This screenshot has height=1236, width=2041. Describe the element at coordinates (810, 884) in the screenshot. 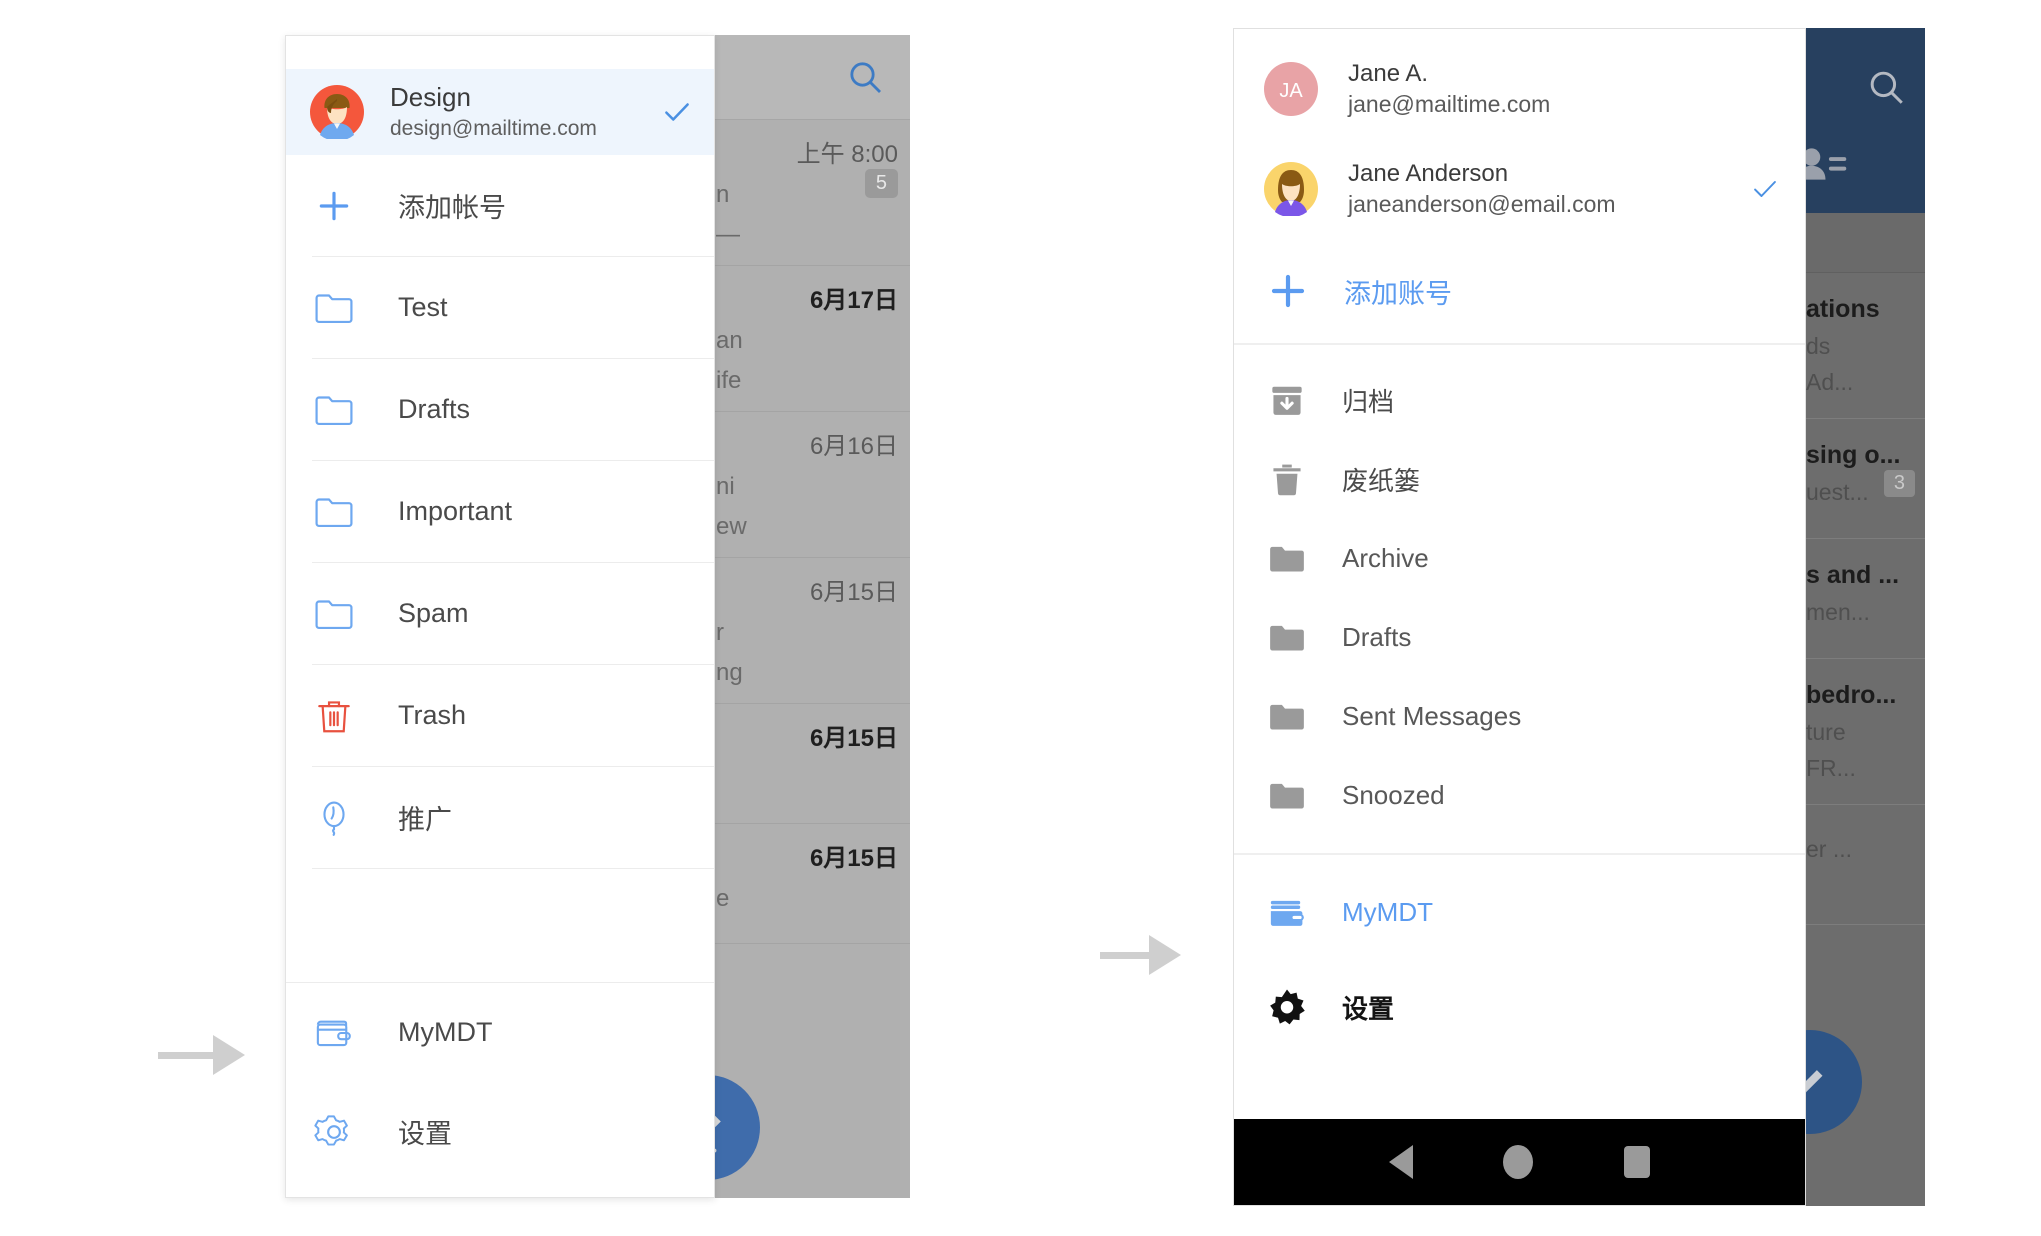

I see `mail-row: 6月15日 e` at that location.